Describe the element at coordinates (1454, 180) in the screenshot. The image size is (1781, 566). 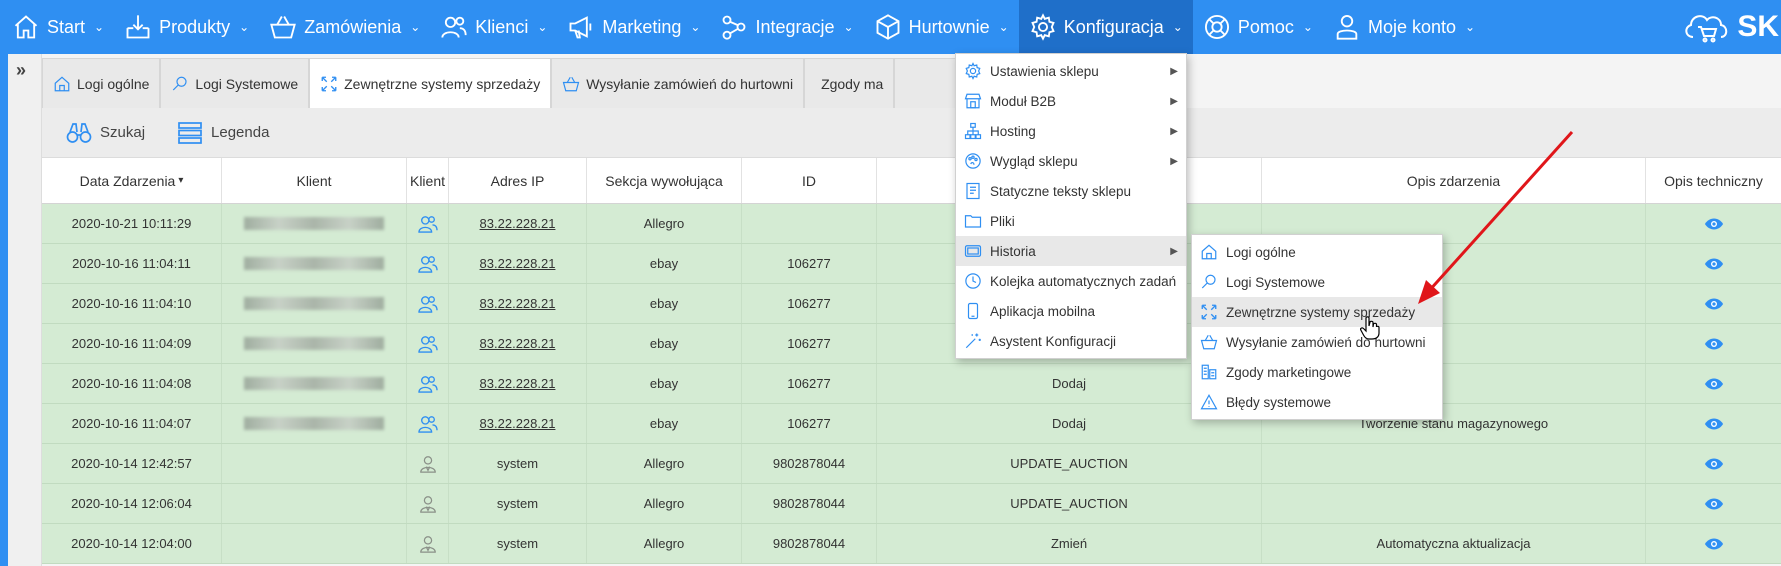
I see `col-description: Opis zdarzenia` at that location.